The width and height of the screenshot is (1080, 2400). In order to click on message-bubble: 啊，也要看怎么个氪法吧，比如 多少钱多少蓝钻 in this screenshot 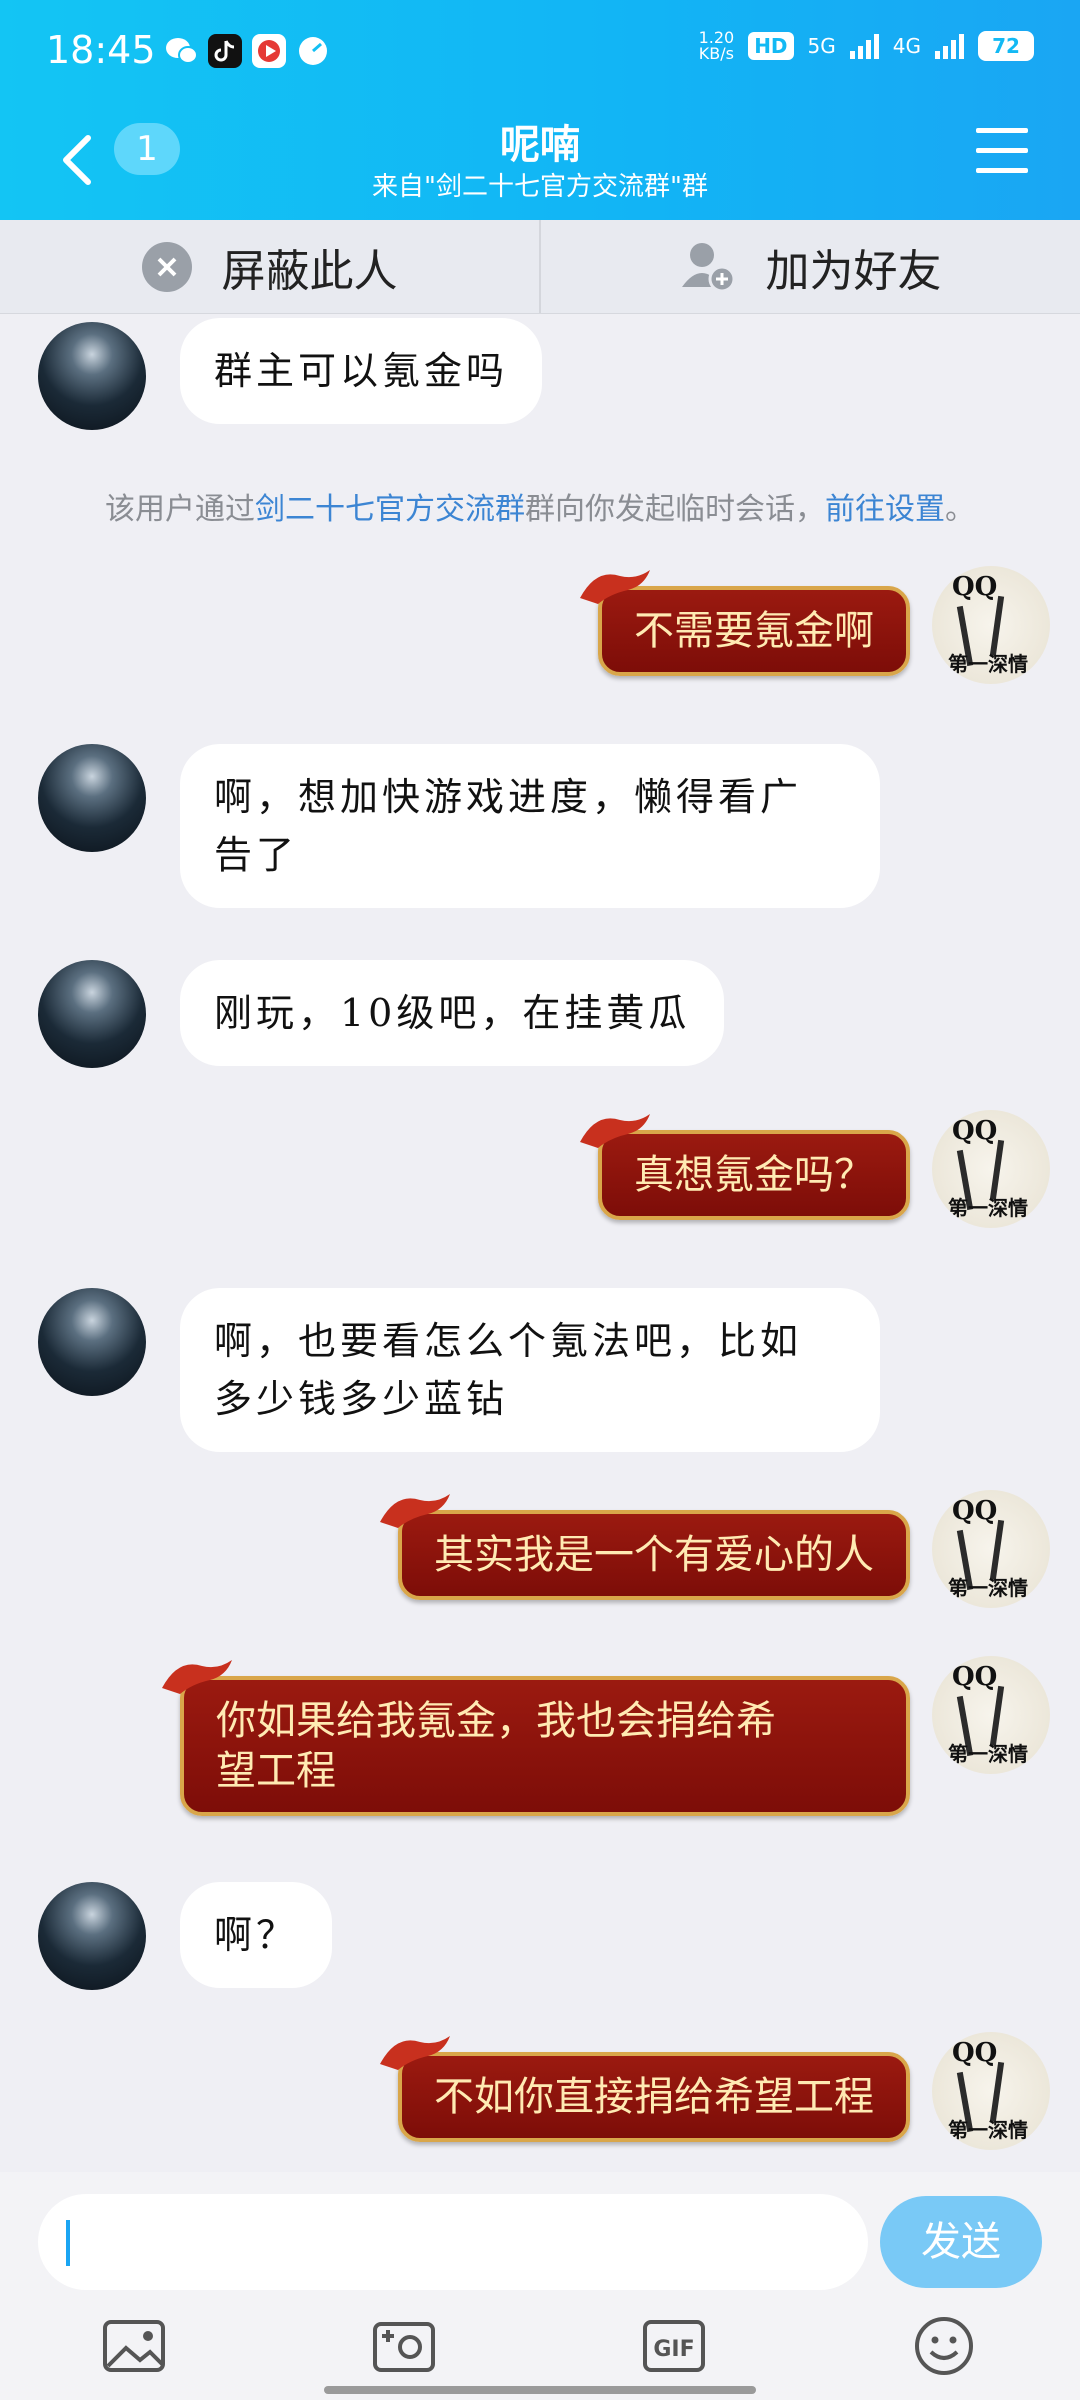, I will do `click(530, 1370)`.